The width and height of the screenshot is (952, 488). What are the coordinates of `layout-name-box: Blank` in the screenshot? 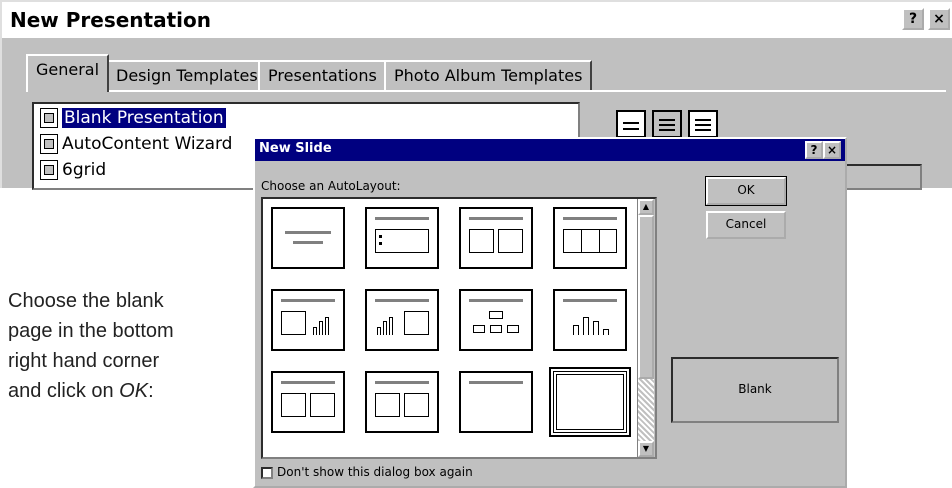 It's located at (755, 390).